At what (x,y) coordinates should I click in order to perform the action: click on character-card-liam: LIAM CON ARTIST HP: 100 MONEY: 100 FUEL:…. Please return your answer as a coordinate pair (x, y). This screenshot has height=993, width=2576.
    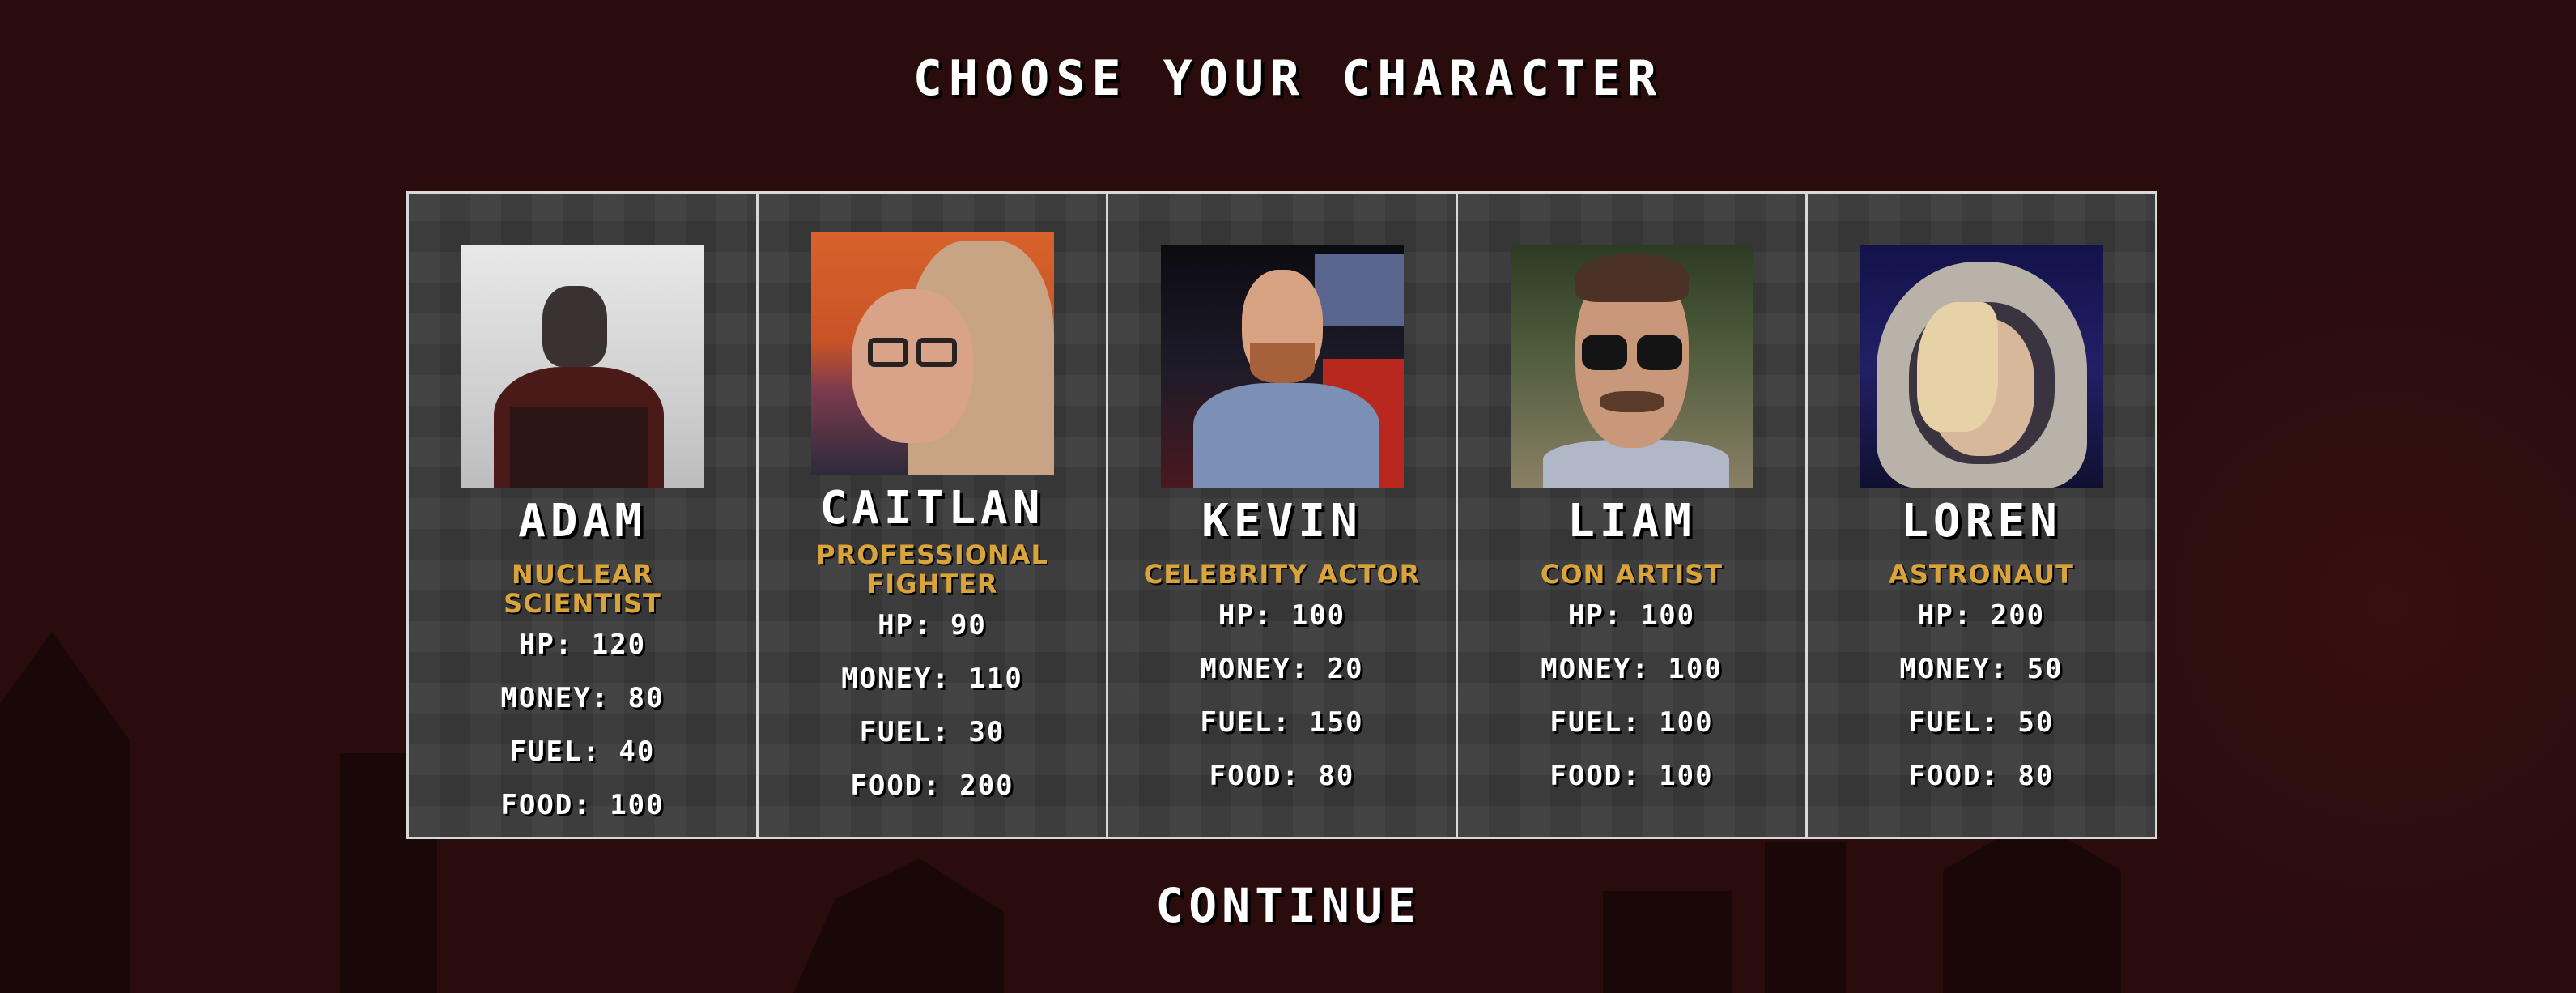
    Looking at the image, I should click on (1632, 515).